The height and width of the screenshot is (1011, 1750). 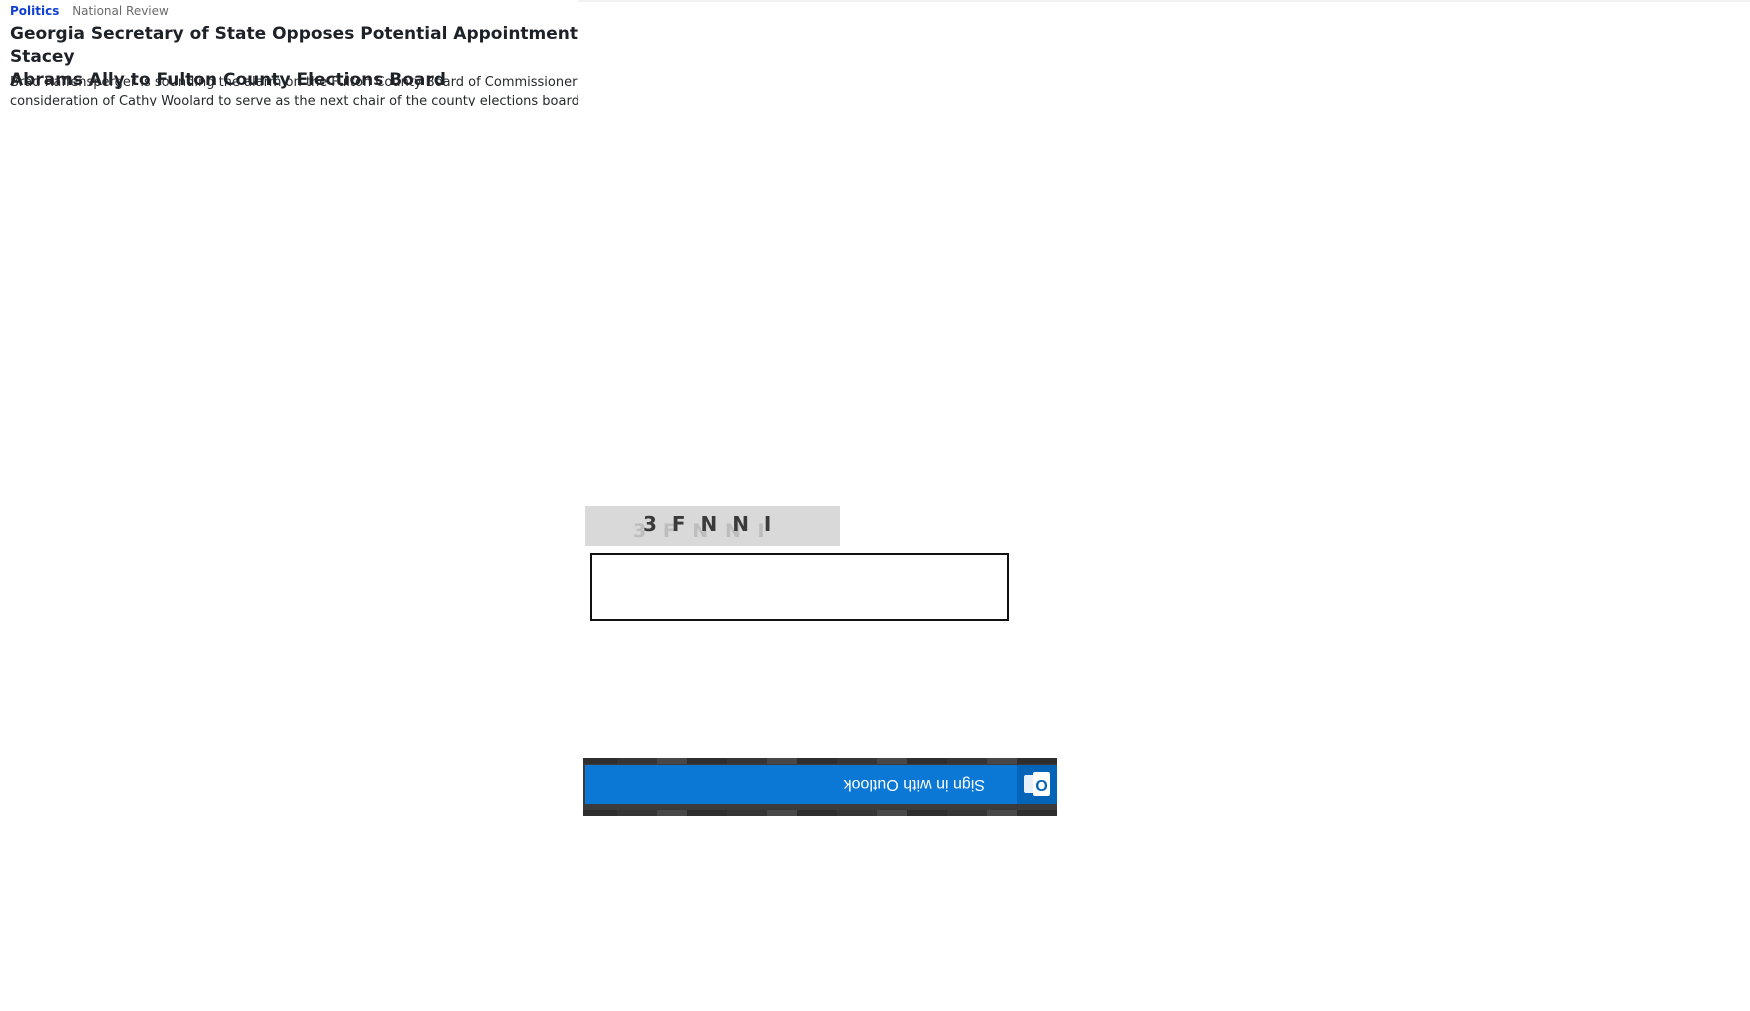 What do you see at coordinates (799, 587) in the screenshot?
I see `captcha-input` at bounding box center [799, 587].